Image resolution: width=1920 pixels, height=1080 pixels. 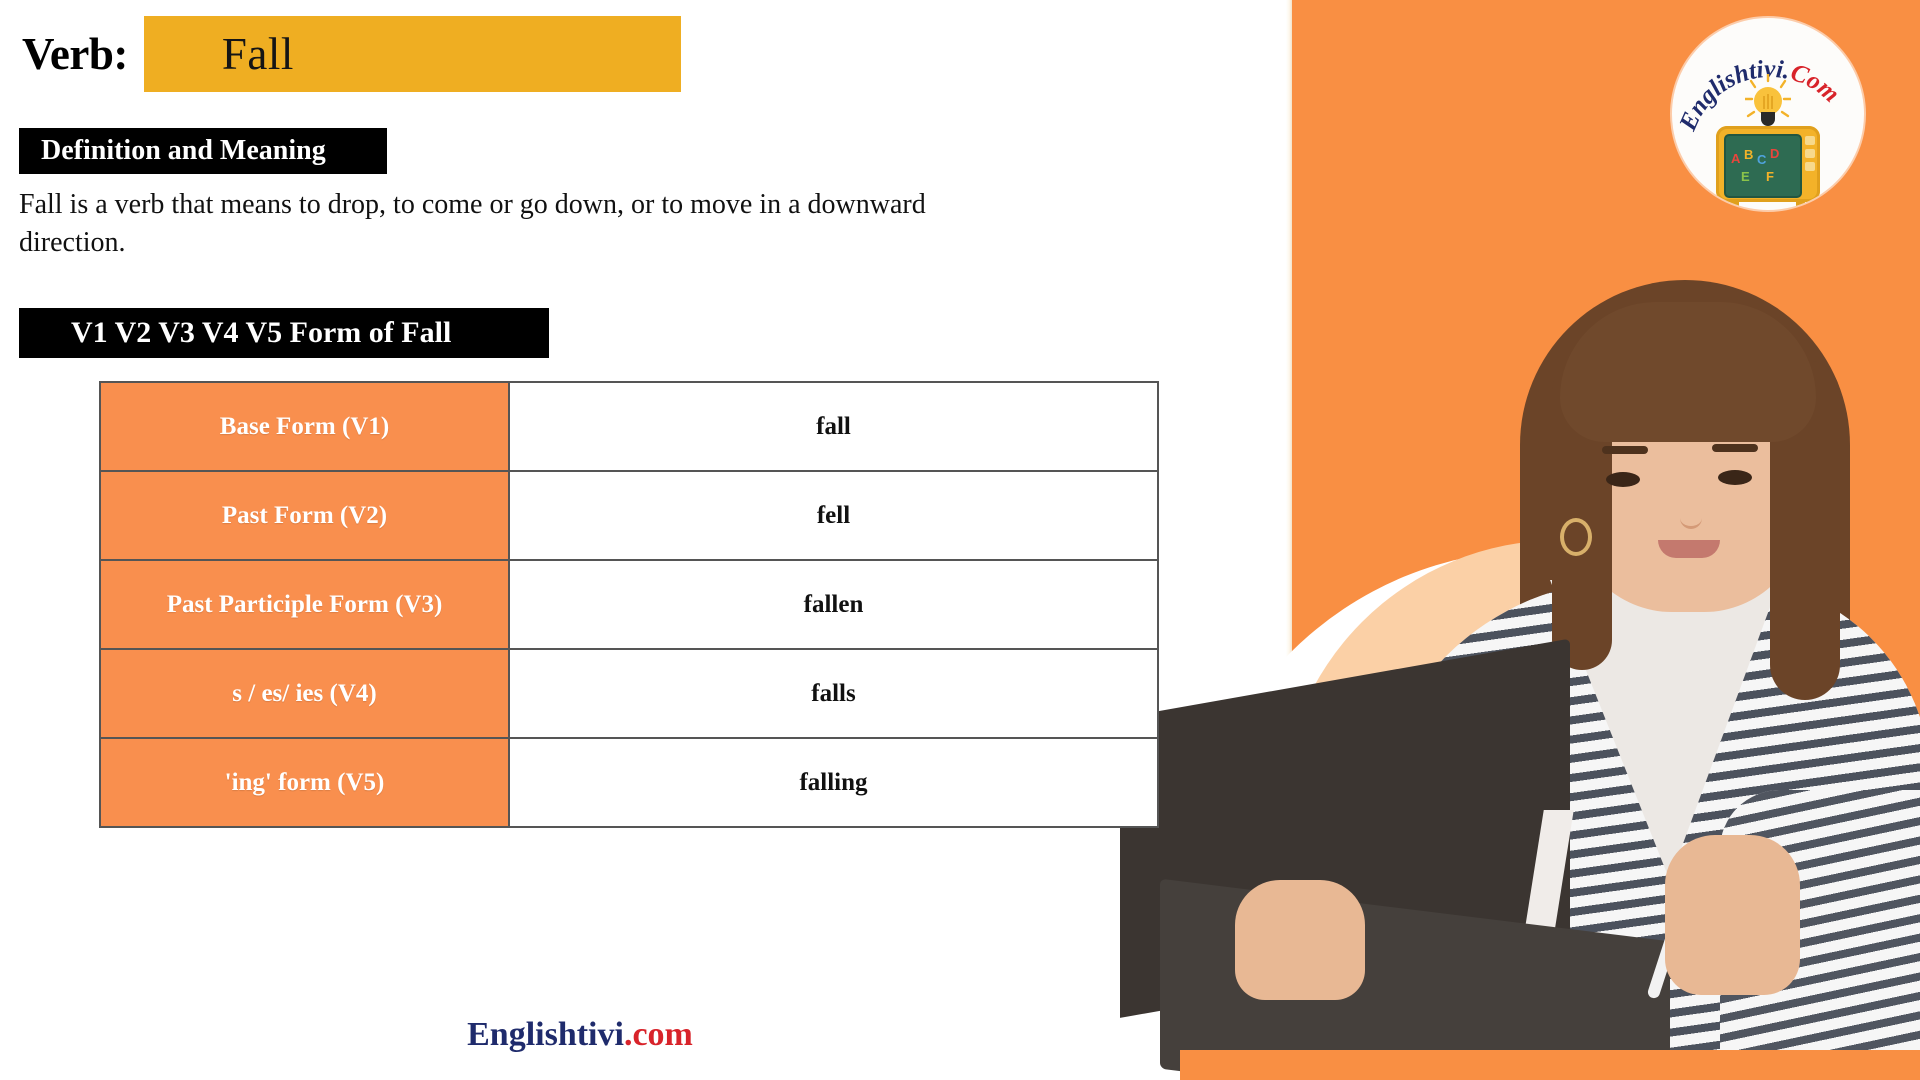 I want to click on table-row: 'ing' form (V5) falling, so click(x=629, y=782).